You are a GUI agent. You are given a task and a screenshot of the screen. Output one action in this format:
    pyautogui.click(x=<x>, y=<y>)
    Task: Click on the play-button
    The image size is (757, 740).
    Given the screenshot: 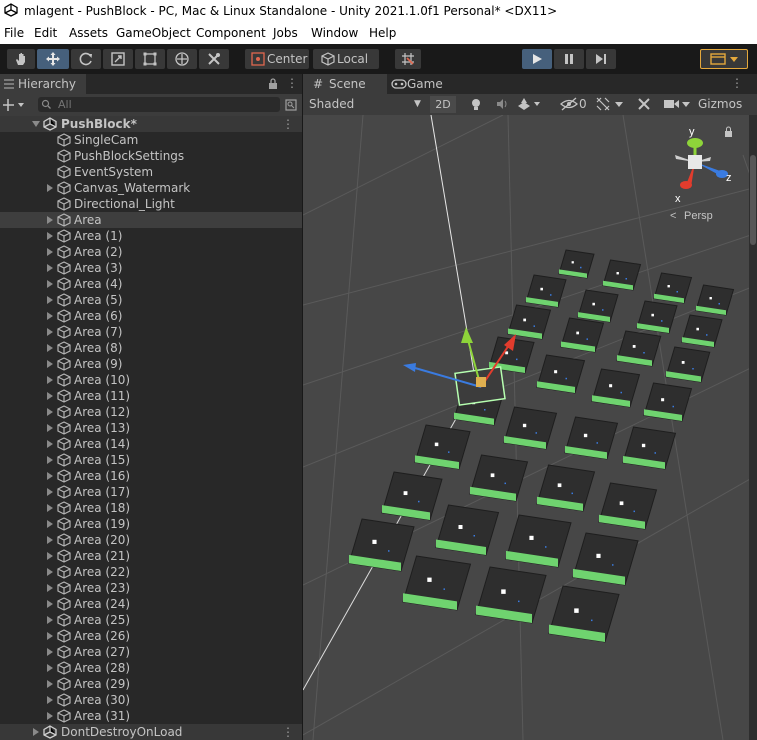 What is the action you would take?
    pyautogui.click(x=537, y=59)
    